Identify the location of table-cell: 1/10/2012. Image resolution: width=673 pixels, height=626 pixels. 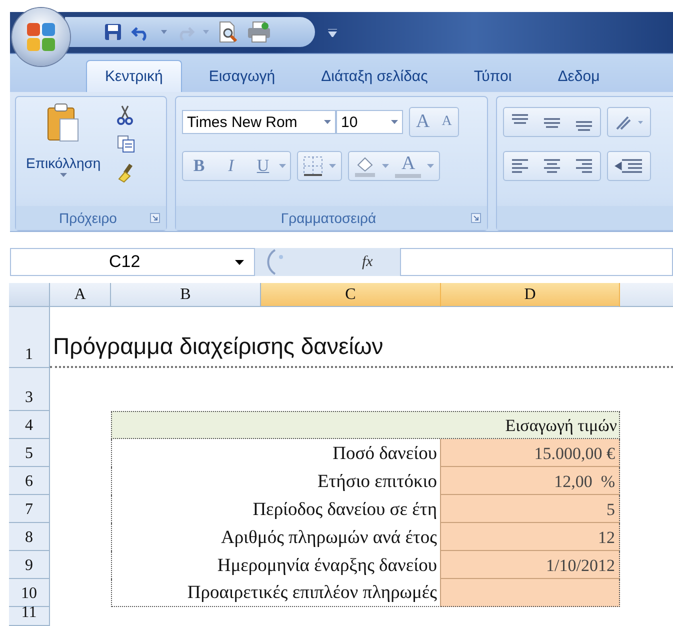
(530, 565).